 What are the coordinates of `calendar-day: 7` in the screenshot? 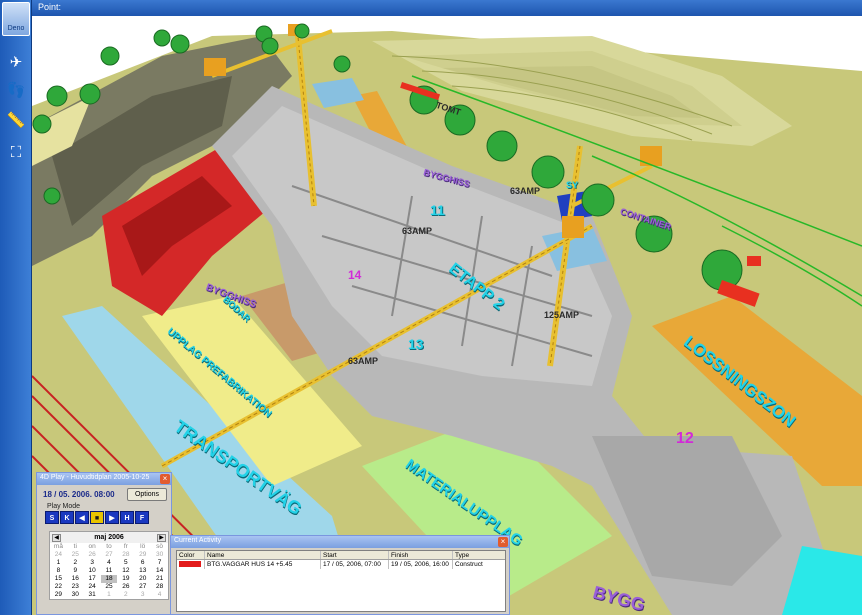 It's located at (159, 563).